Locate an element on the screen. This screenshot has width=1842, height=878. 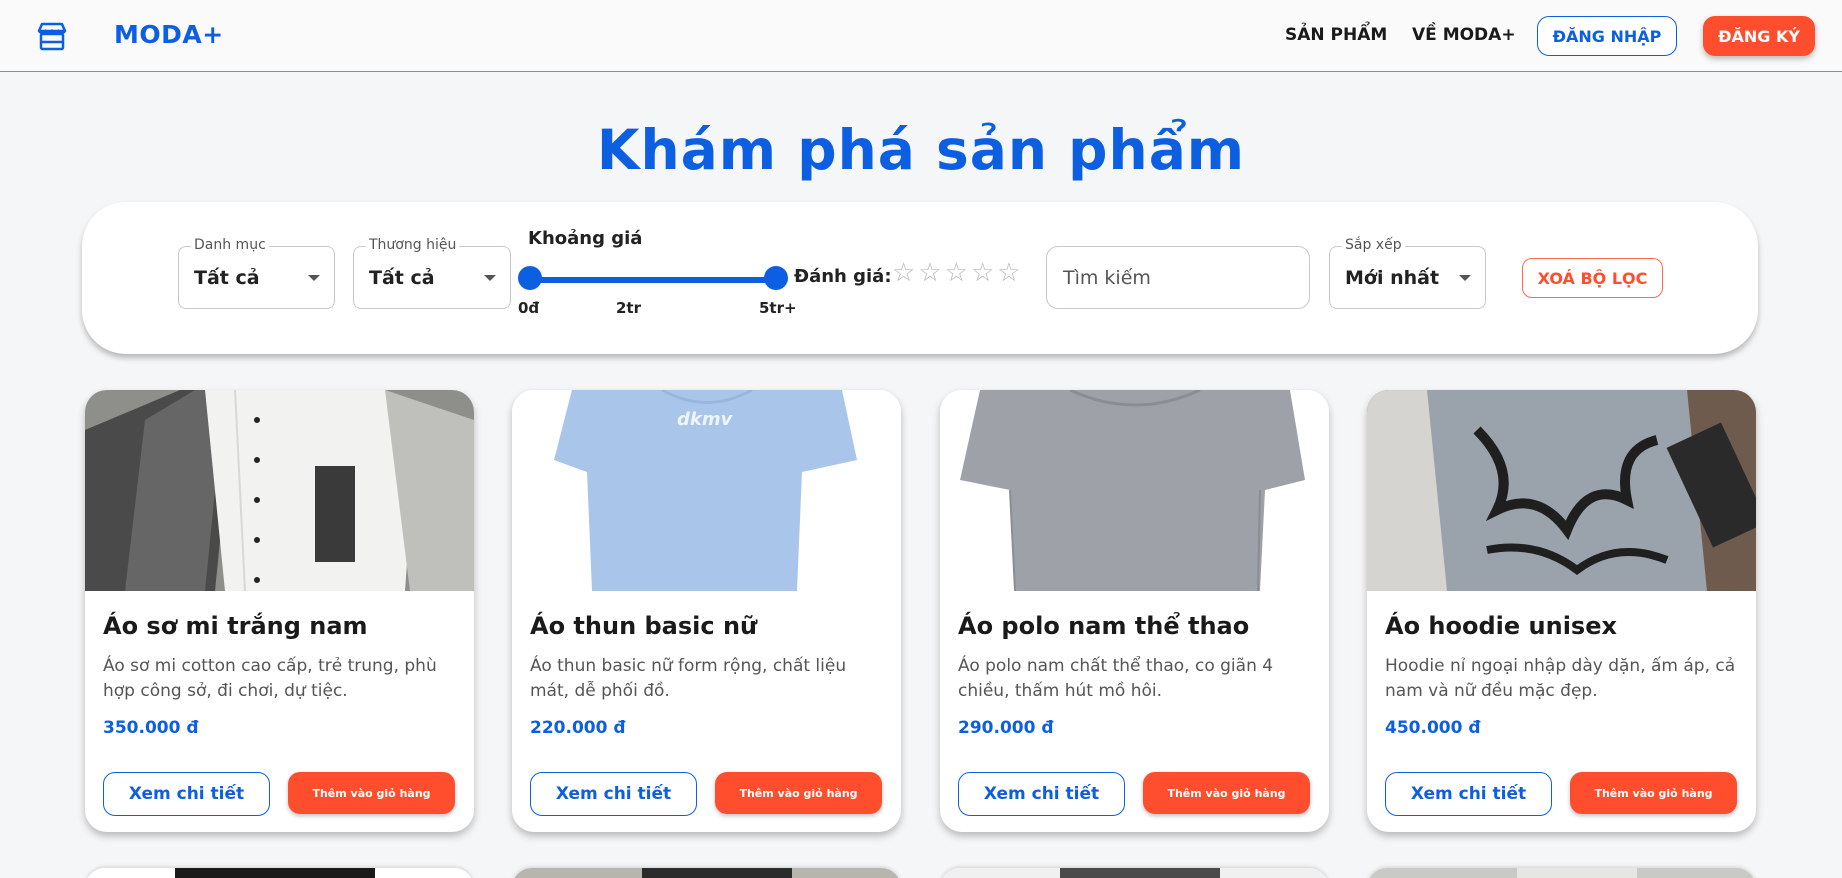
product-image-grey-polo is located at coordinates (1134, 490).